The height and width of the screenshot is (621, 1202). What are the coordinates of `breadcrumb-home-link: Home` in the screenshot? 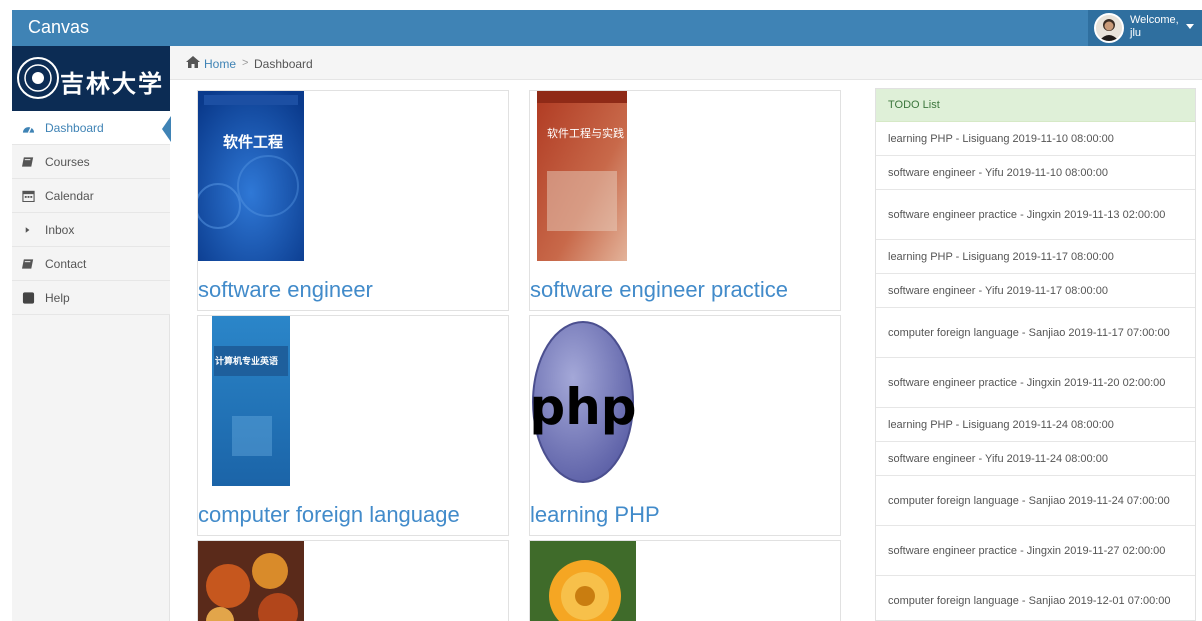 It's located at (220, 64).